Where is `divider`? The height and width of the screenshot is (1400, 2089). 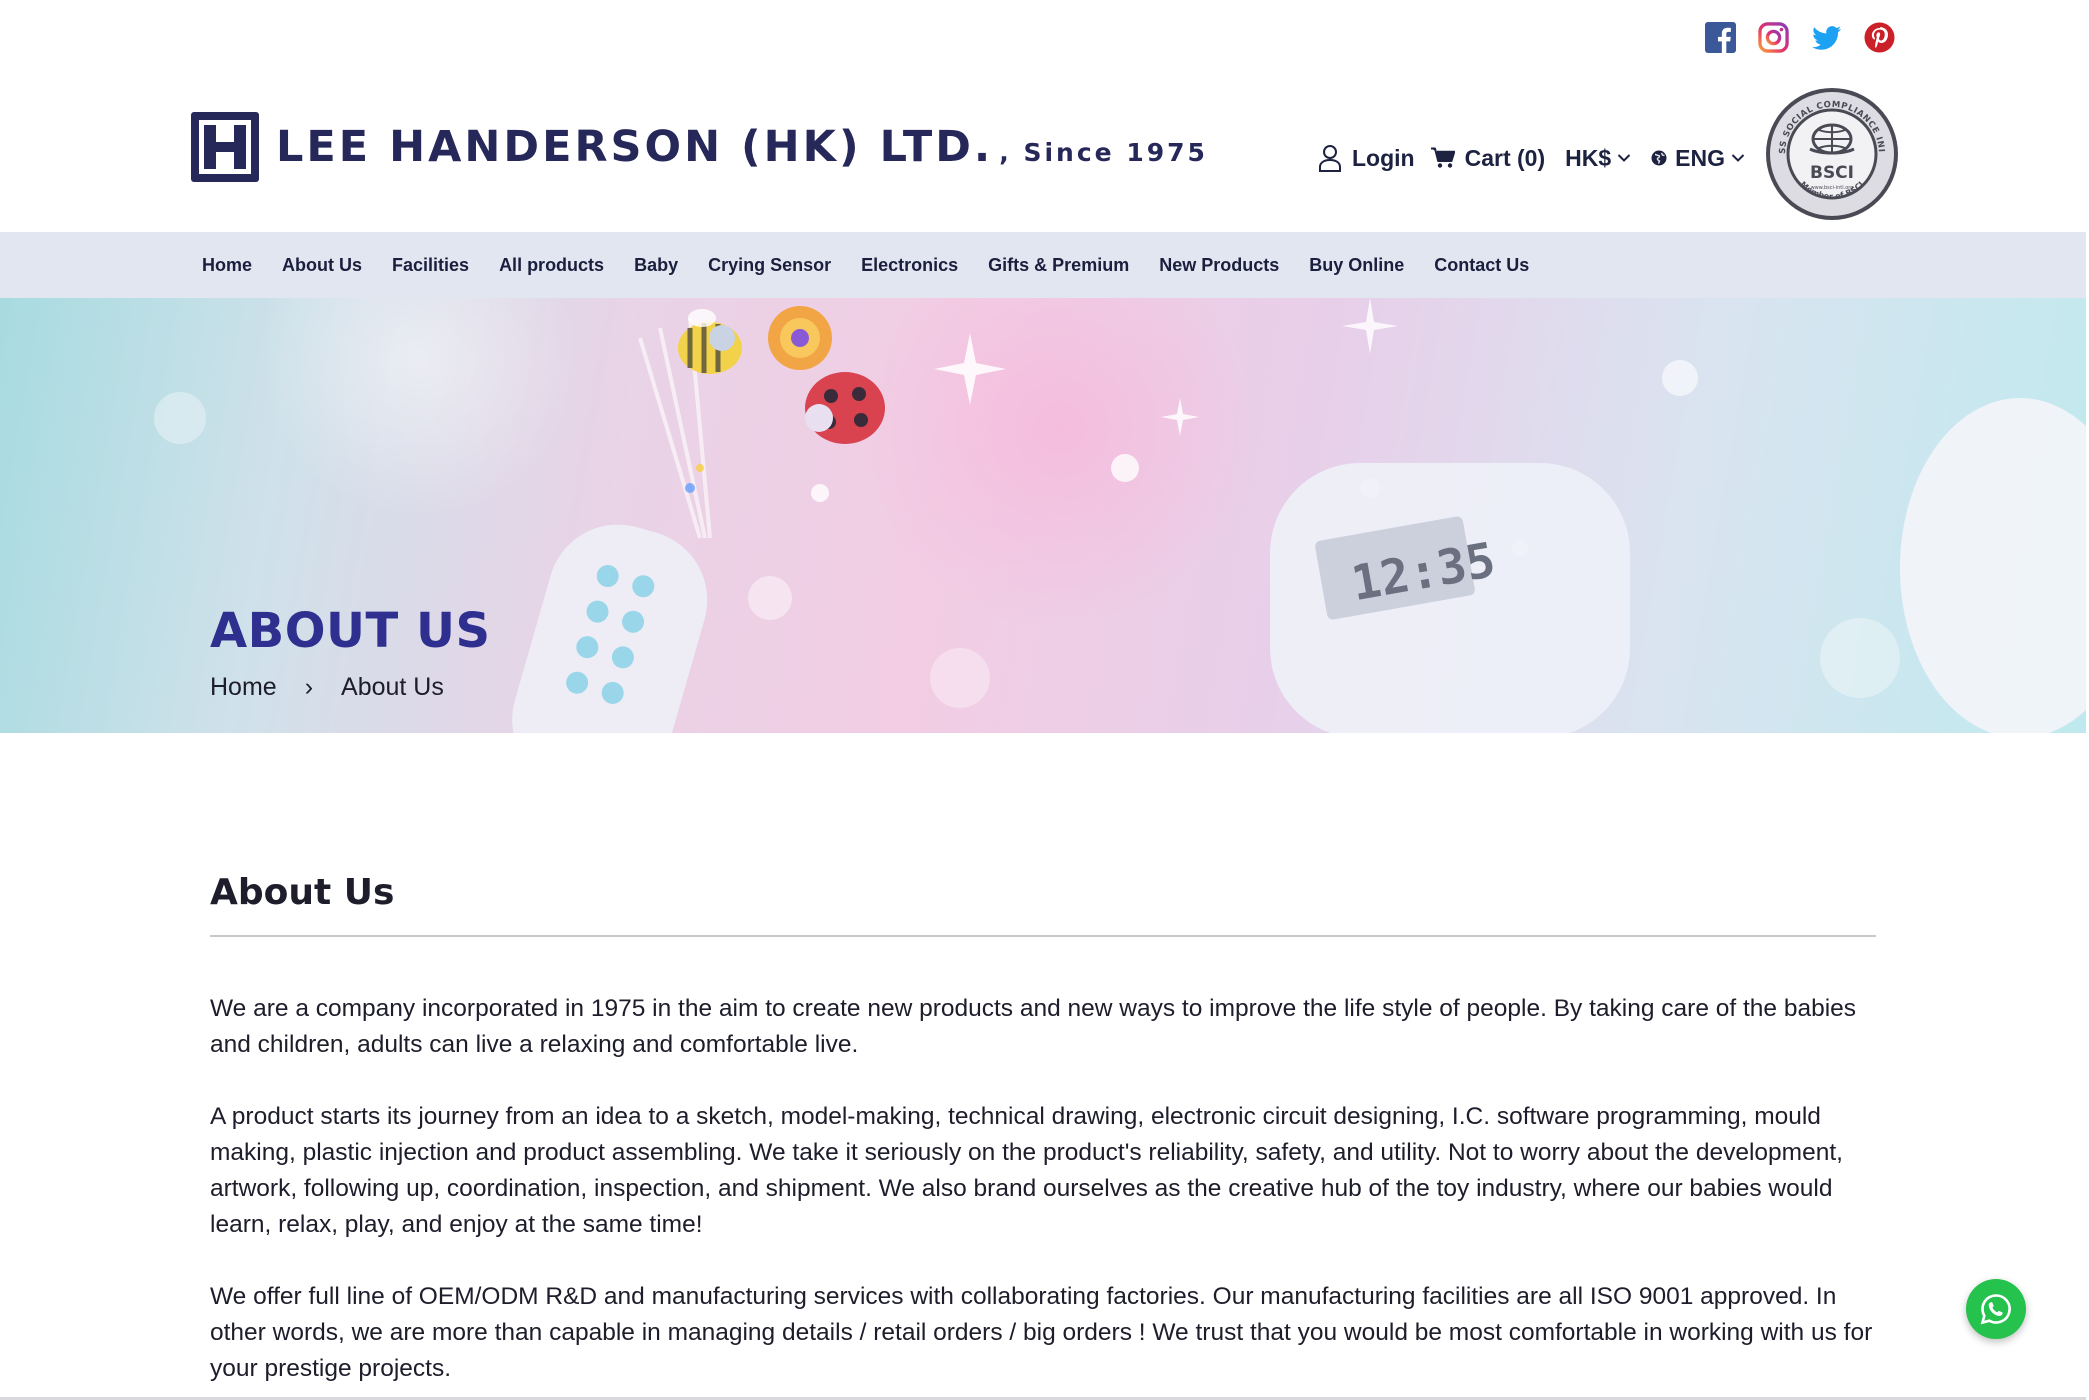 divider is located at coordinates (1043, 936).